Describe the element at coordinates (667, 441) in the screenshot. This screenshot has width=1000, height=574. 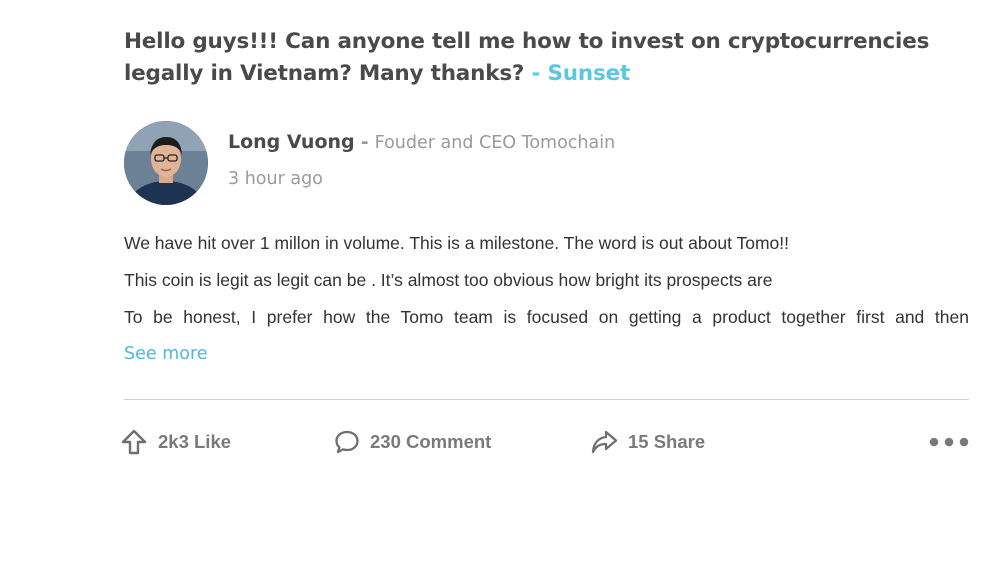
I see `share-count: 15 Share` at that location.